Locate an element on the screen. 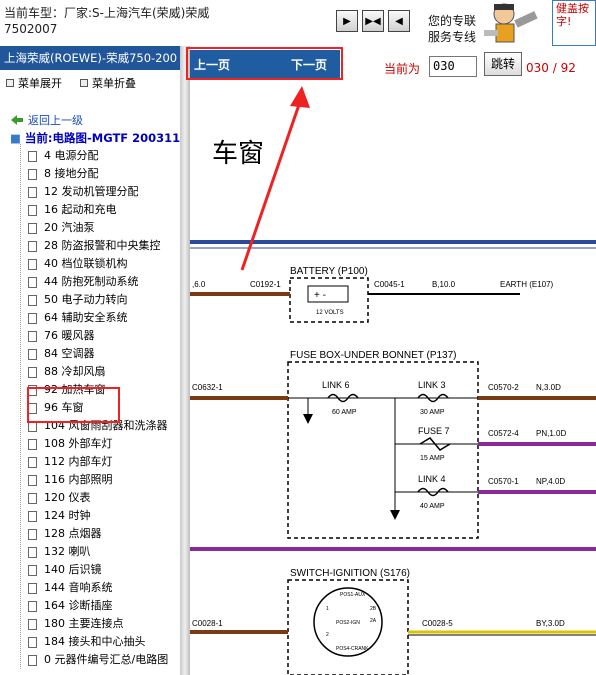  back-link: 返回上一级 is located at coordinates (46, 120).